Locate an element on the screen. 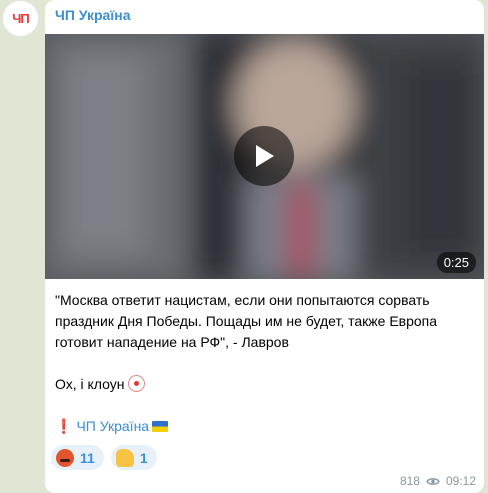 Image resolution: width=488 pixels, height=493 pixels. message-meta: 818 09:12 is located at coordinates (438, 481).